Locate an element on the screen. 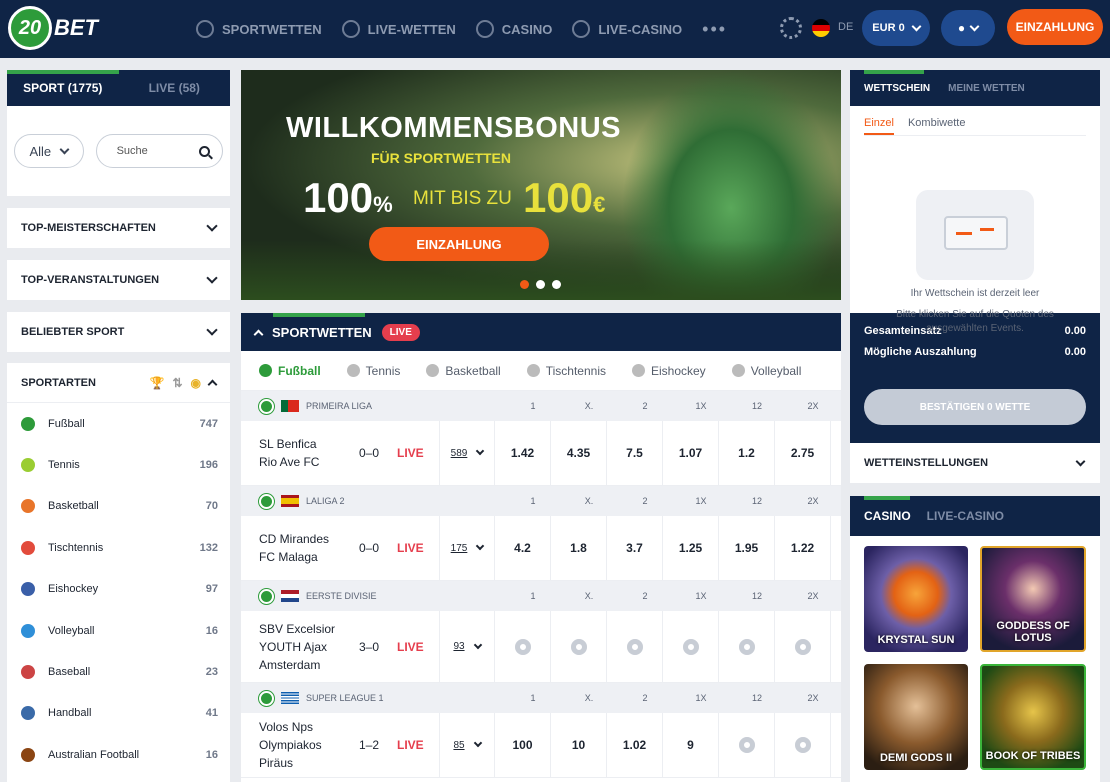 This screenshot has height=782, width=1110. confirm-bet-button: BESTÄTIGEN 0 WETTE is located at coordinates (975, 407).